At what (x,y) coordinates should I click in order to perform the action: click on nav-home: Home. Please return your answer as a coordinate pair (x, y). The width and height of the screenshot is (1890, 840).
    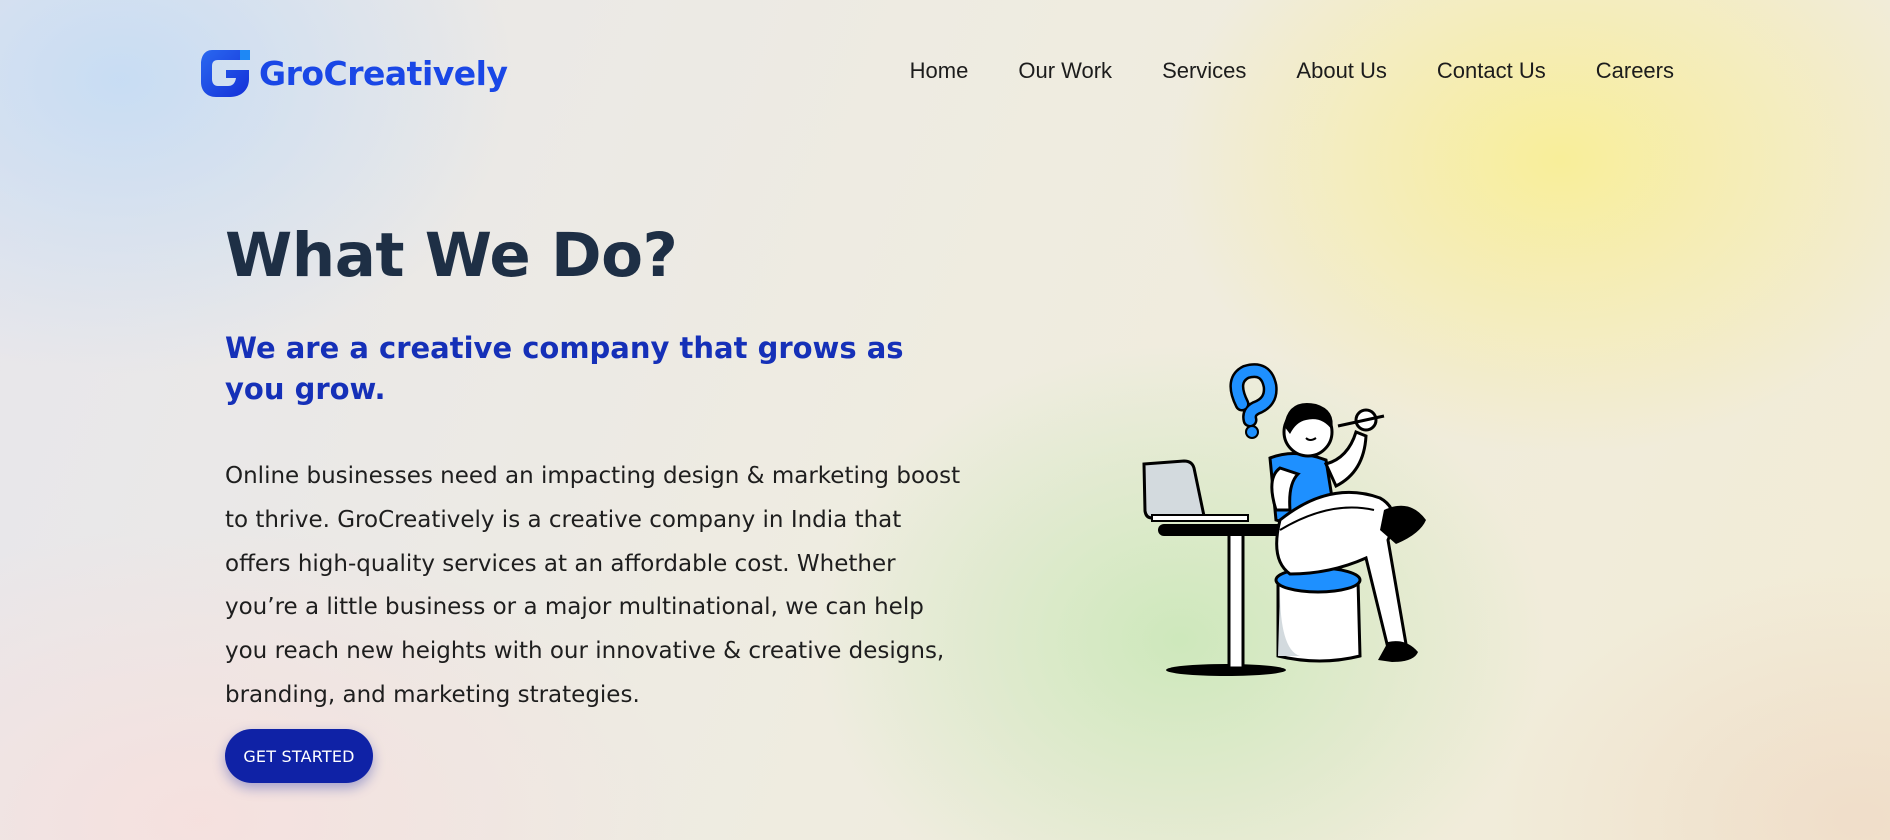
    Looking at the image, I should click on (939, 71).